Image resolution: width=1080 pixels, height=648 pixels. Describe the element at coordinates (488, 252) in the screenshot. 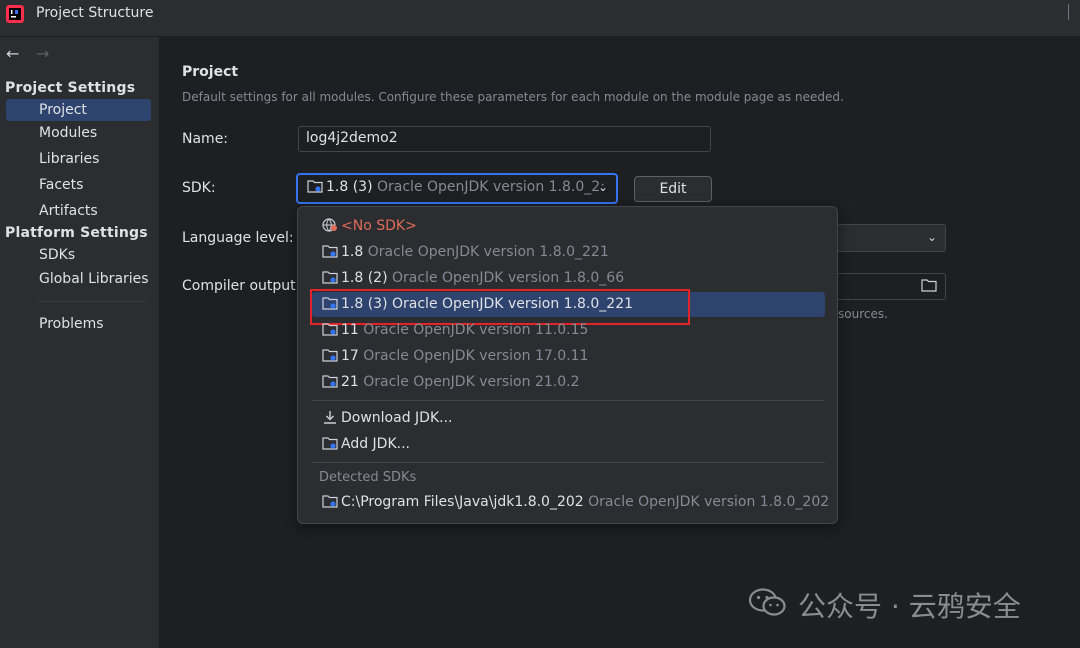

I see `sdk-option-description: Oracle OpenJDK version 1.8.0_221` at that location.